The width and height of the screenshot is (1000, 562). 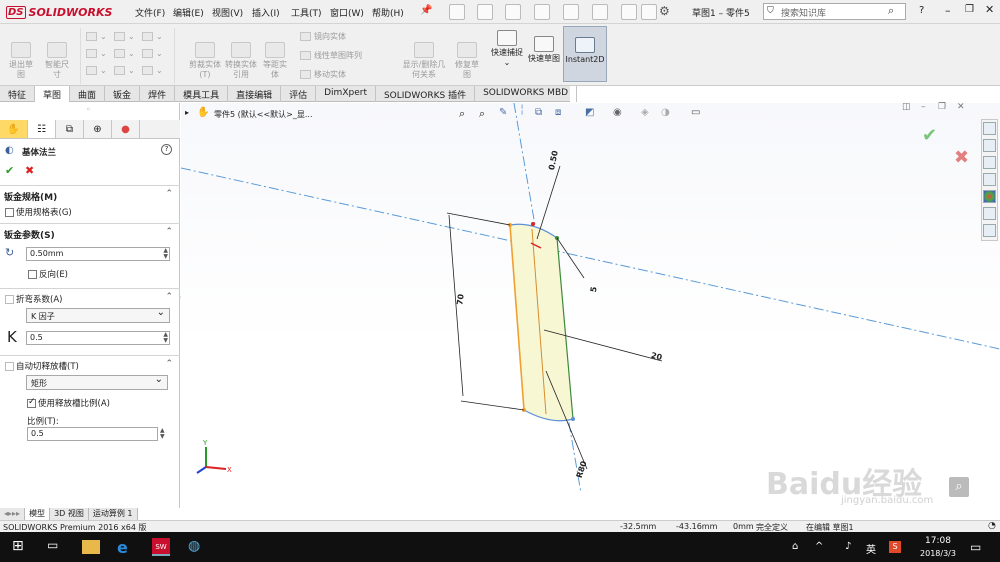 What do you see at coordinates (266, 12) in the screenshot?
I see `menu-insert: 插入(I)` at bounding box center [266, 12].